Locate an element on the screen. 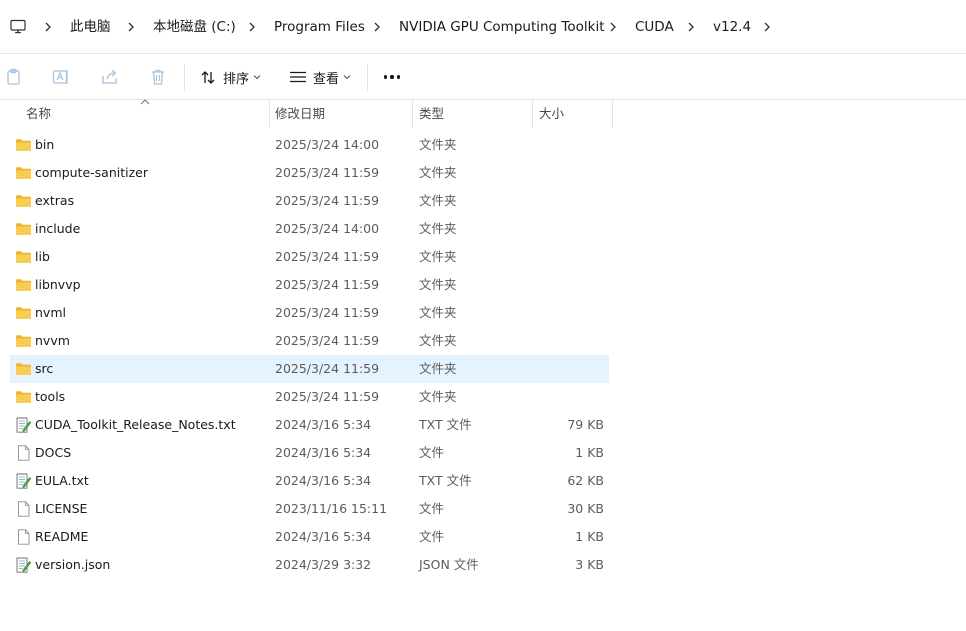 The image size is (966, 631). column-name: 名称 is located at coordinates (38, 114).